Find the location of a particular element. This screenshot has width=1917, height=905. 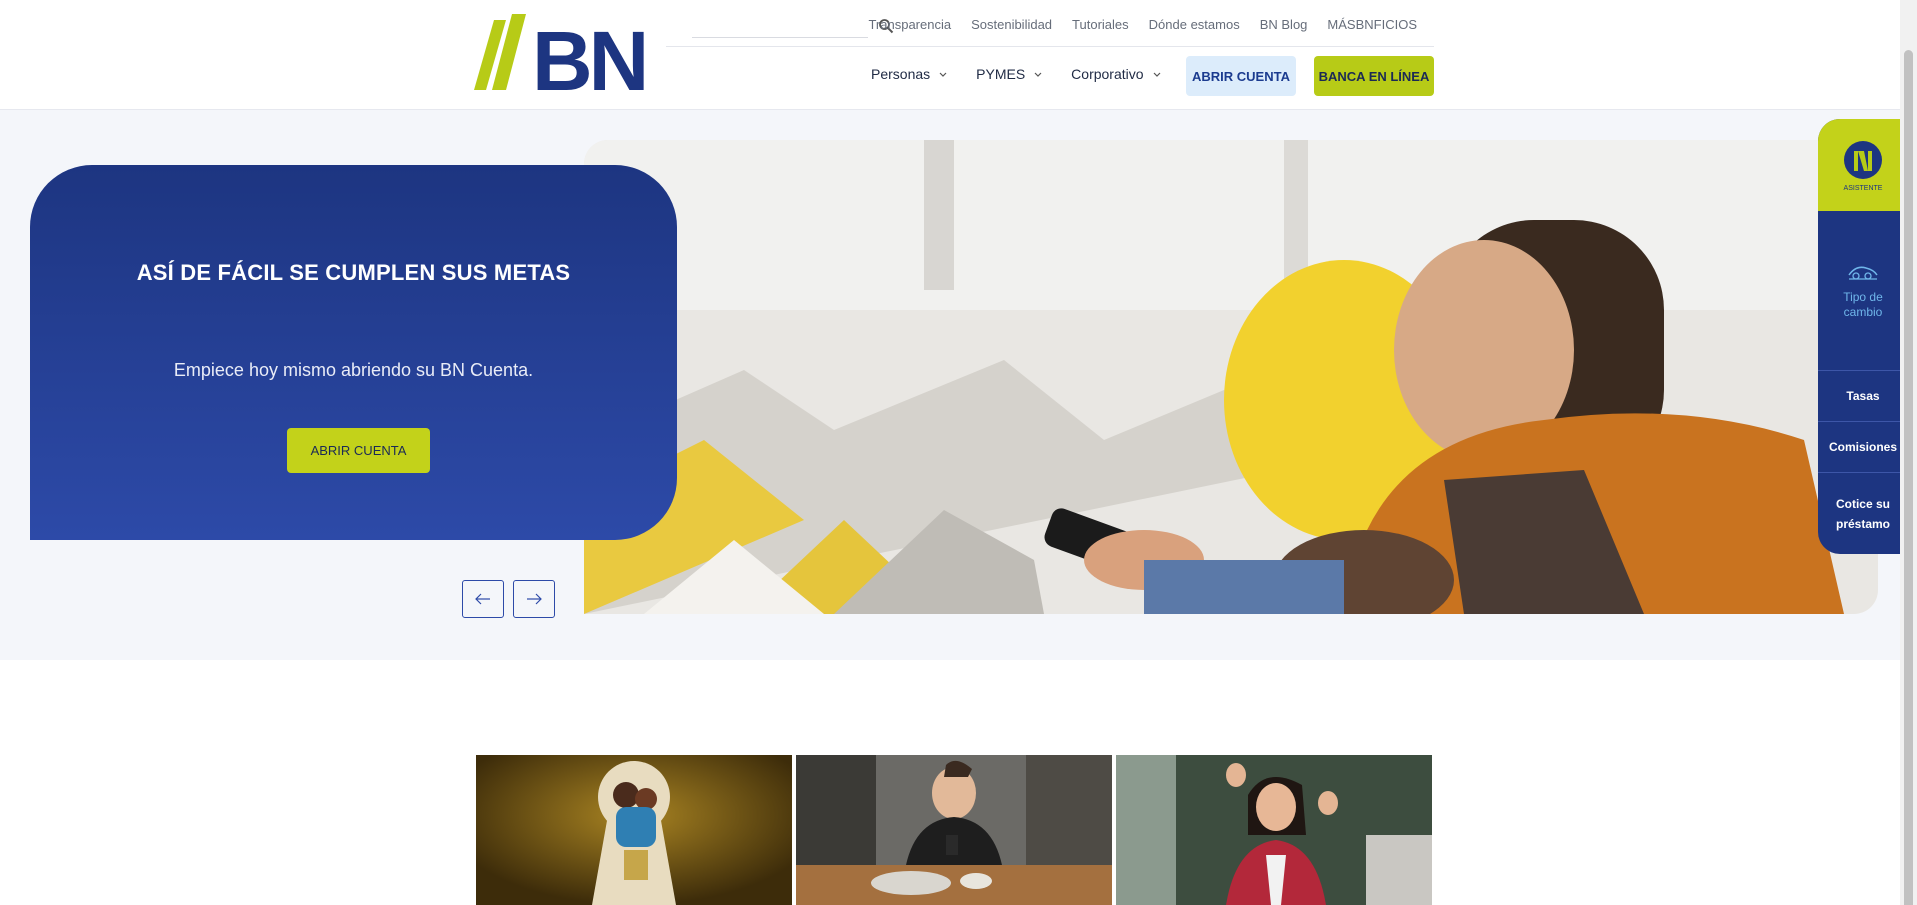

assistant-icon: ASISTENTE is located at coordinates (1863, 166).